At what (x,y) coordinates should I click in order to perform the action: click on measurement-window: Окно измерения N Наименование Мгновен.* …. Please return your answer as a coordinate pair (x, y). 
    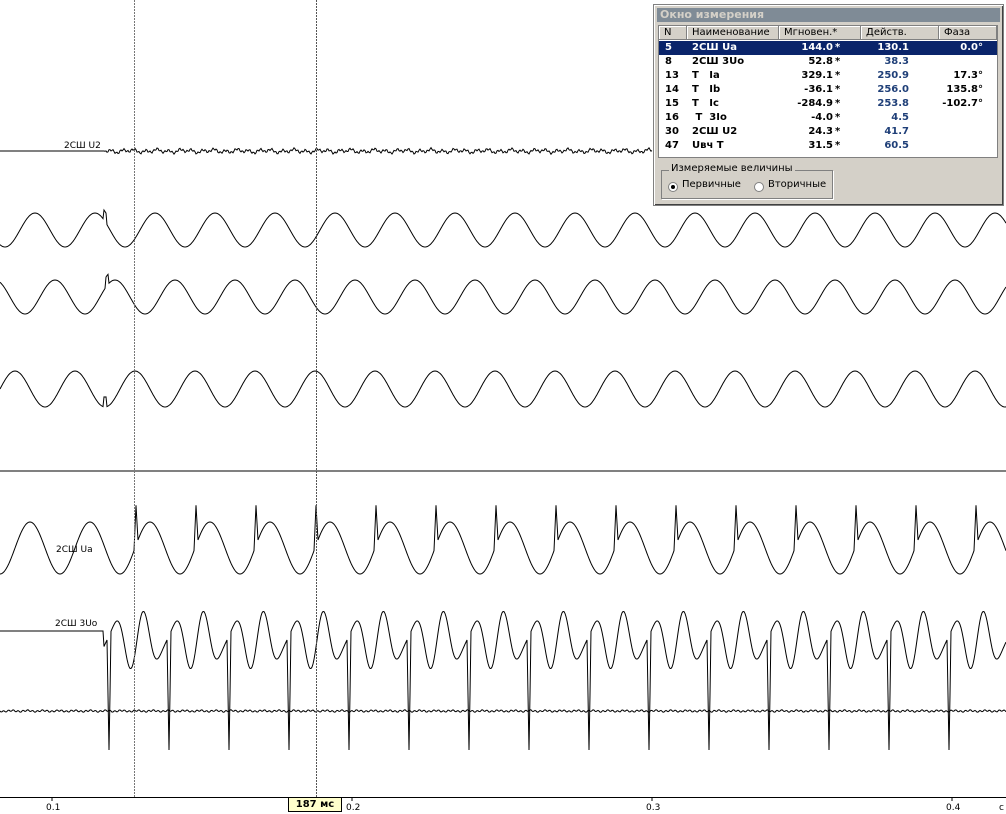
    Looking at the image, I should click on (828, 105).